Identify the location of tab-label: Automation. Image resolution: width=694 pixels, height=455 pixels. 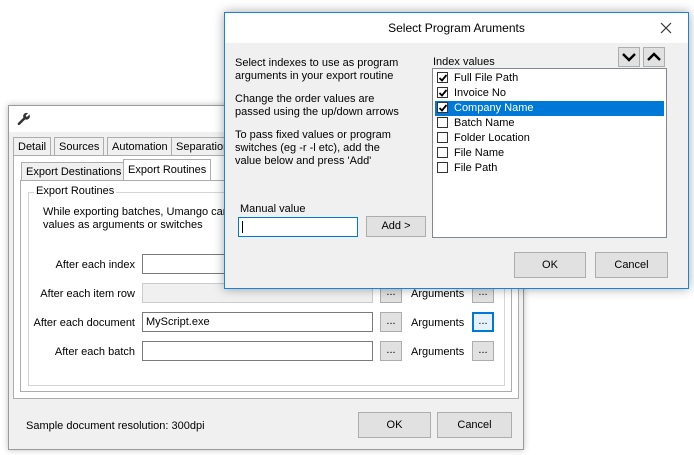
(140, 147).